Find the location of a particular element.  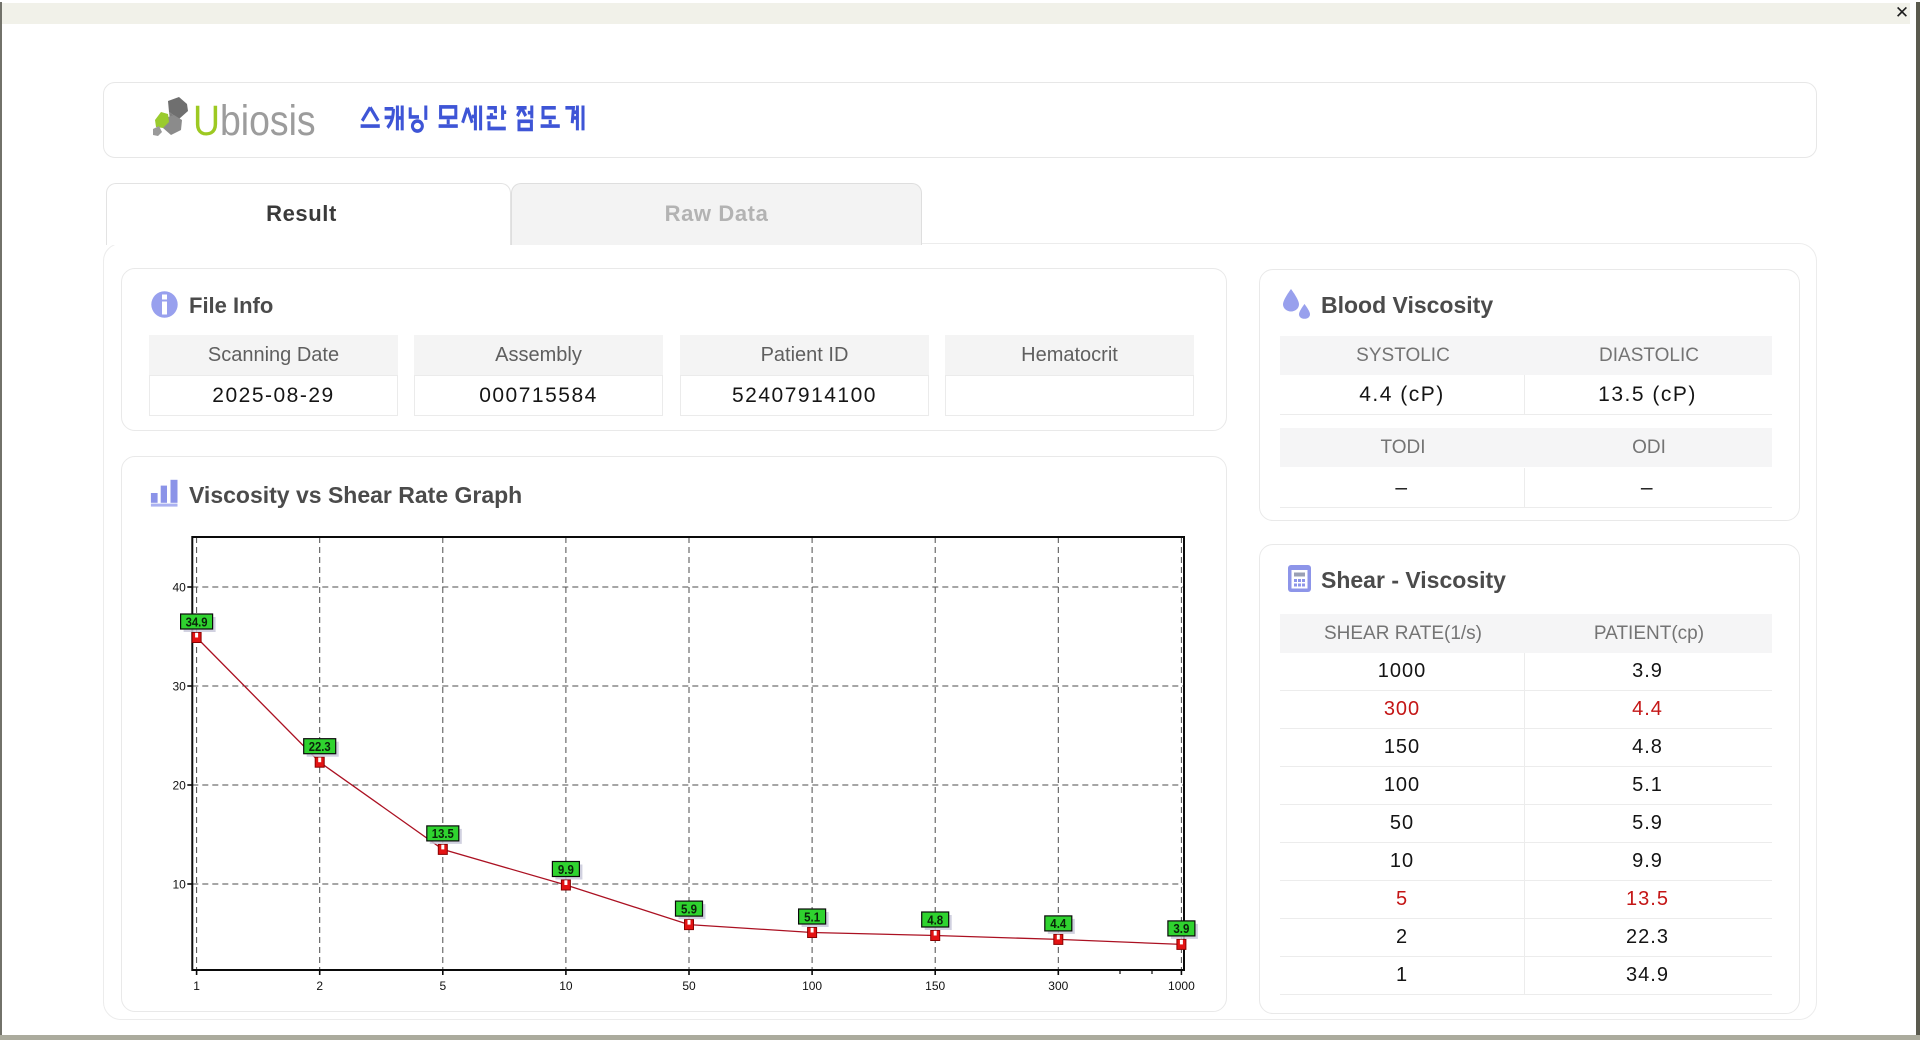

svg-text: 30 is located at coordinates (179, 687).